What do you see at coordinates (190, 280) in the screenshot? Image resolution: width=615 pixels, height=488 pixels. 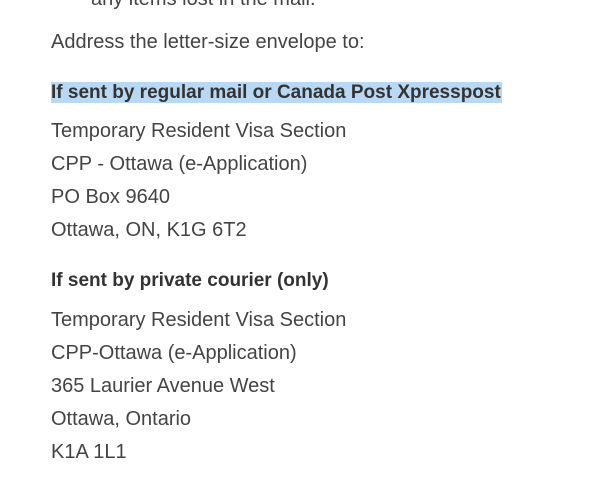 I see `courier-heading: If sent by private courier (only)` at bounding box center [190, 280].